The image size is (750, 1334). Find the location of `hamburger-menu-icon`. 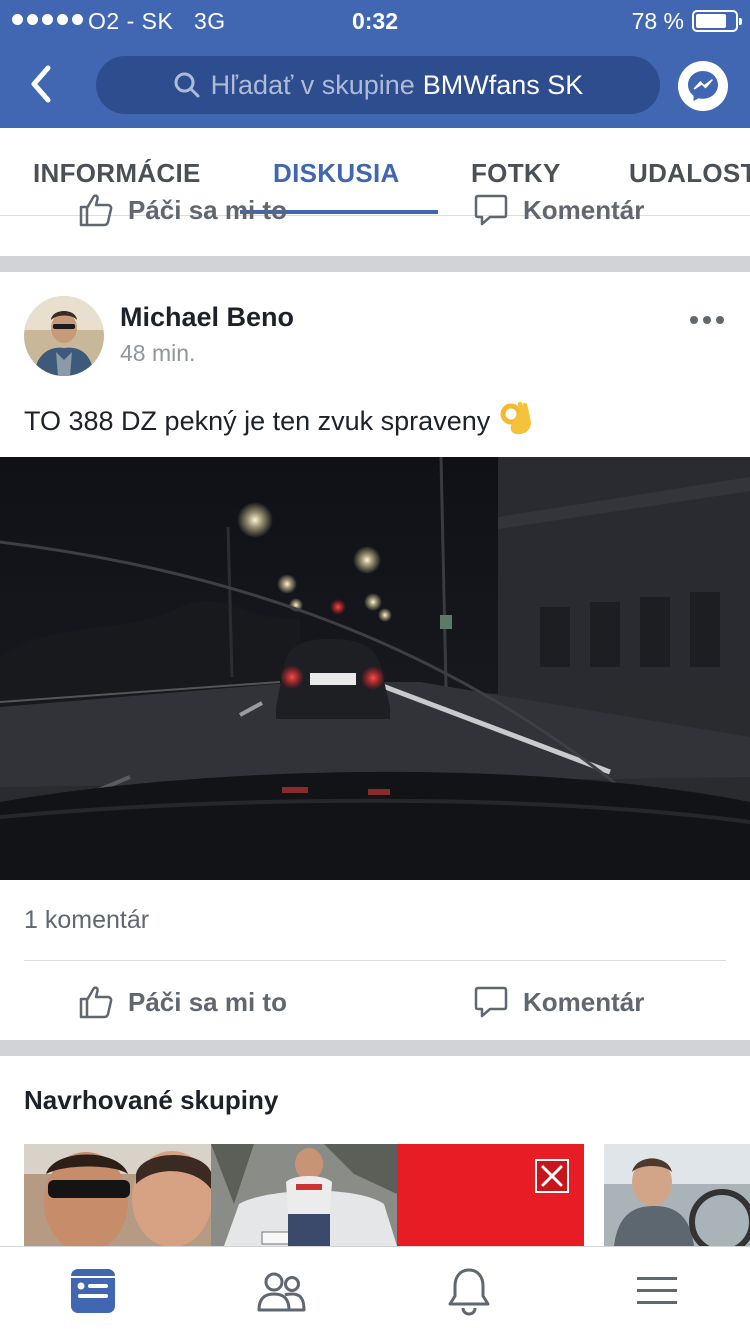

hamburger-menu-icon is located at coordinates (657, 1290).